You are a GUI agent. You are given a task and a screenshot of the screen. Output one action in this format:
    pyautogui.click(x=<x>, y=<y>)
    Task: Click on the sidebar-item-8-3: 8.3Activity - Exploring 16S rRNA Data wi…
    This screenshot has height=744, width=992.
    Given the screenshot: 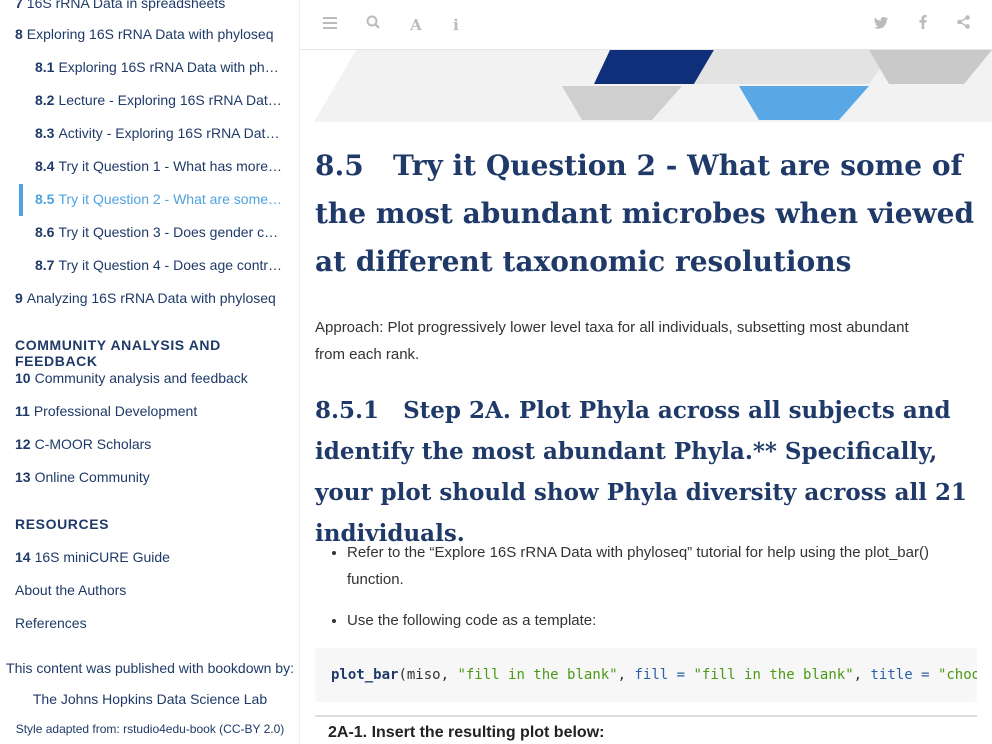 What is the action you would take?
    pyautogui.click(x=160, y=133)
    